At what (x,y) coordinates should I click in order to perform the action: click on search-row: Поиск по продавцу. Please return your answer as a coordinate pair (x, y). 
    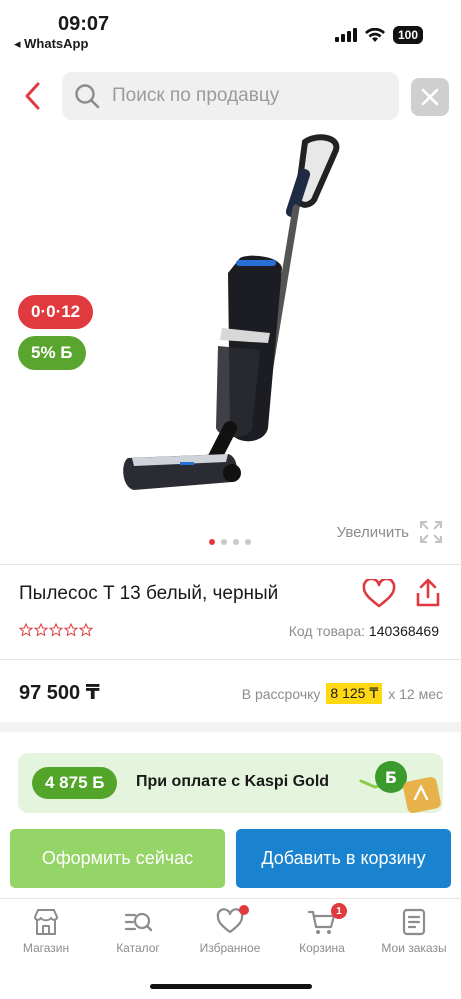
    Looking at the image, I should click on (230, 96).